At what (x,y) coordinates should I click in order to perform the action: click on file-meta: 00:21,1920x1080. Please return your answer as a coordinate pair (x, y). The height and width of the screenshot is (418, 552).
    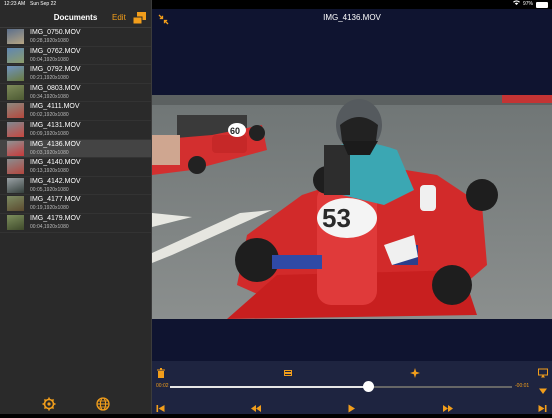
    Looking at the image, I should click on (49, 78).